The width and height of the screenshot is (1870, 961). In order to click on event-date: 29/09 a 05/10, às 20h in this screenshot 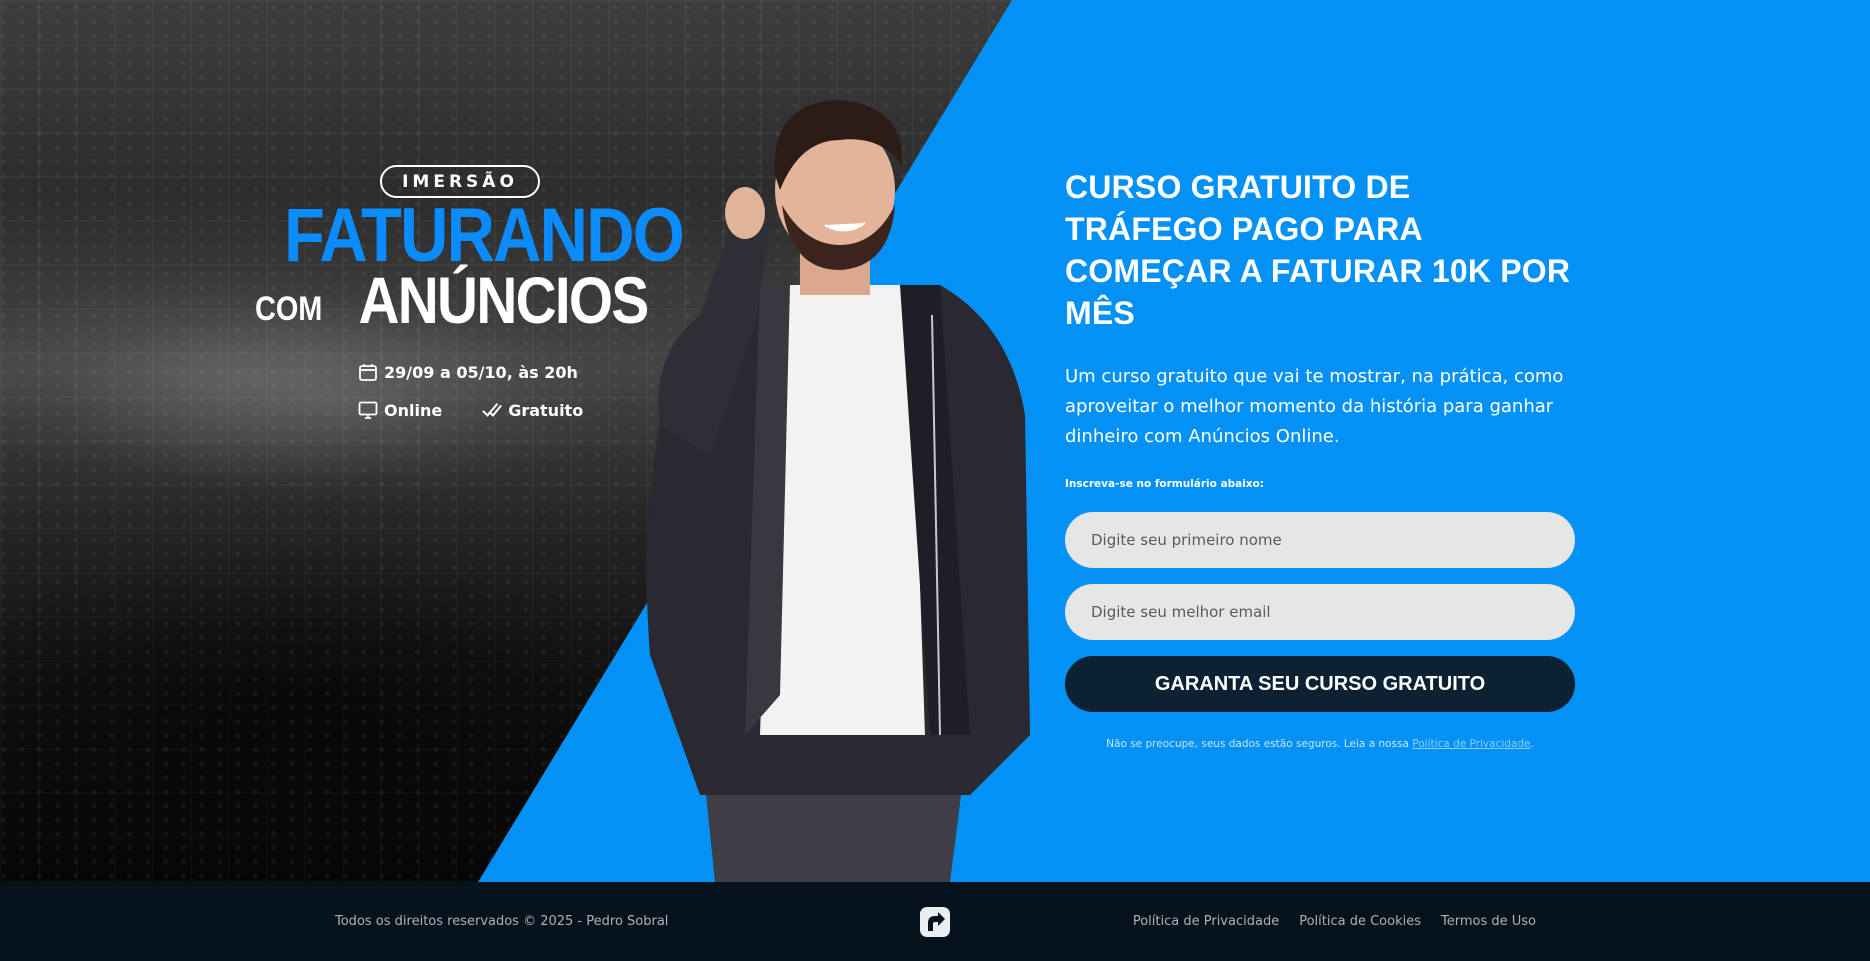, I will do `click(481, 372)`.